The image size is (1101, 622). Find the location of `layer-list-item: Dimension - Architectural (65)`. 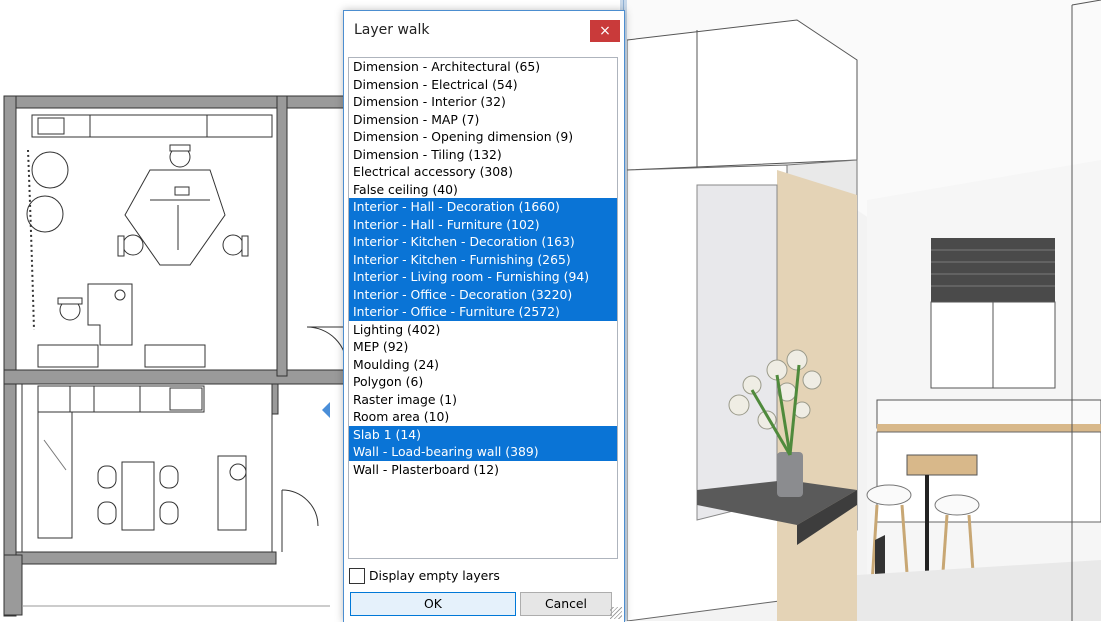

layer-list-item: Dimension - Architectural (65) is located at coordinates (483, 67).